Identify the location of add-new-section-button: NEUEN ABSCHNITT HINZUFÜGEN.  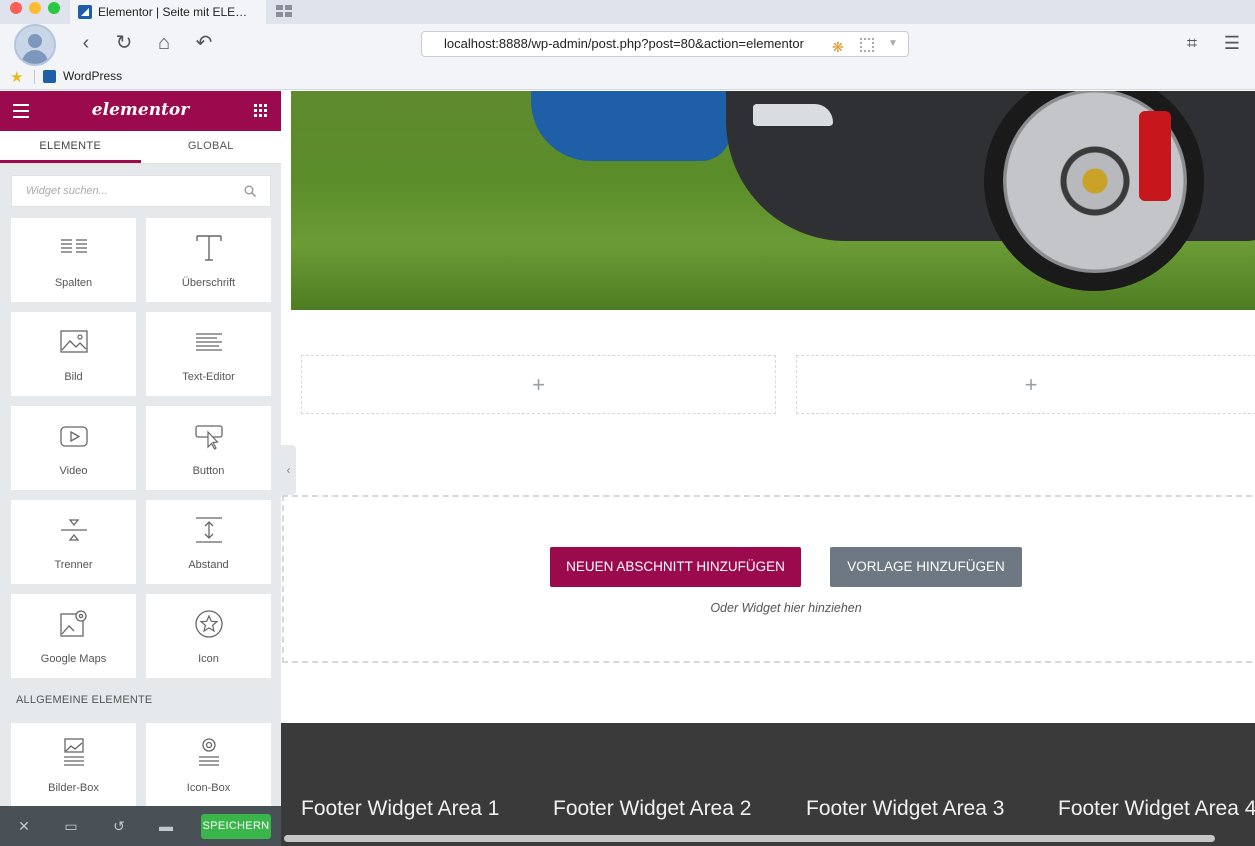
(675, 567).